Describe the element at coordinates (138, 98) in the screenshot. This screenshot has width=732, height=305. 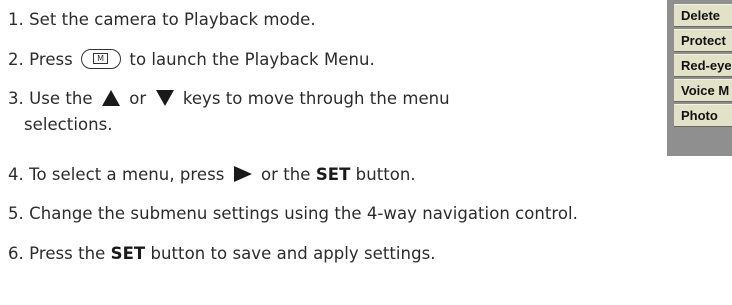
I see `step-3-text-mid: or` at that location.